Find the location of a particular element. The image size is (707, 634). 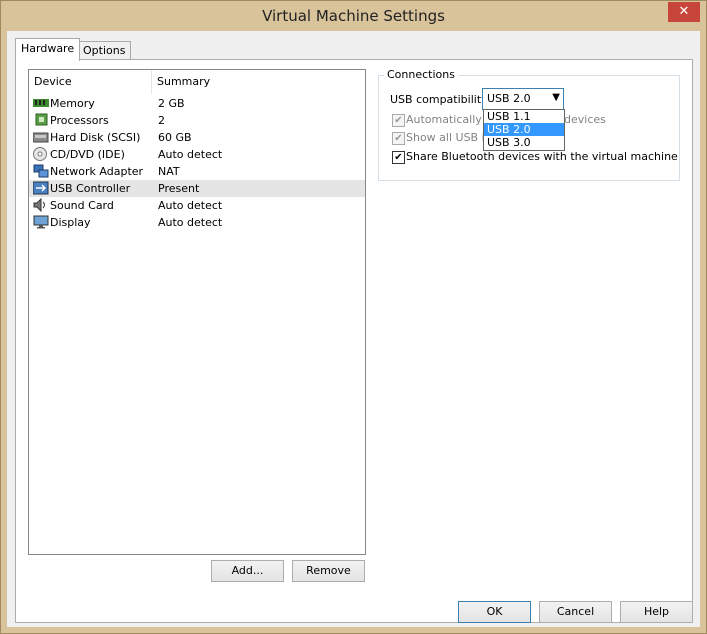

device-column-header: Device is located at coordinates (90, 82).